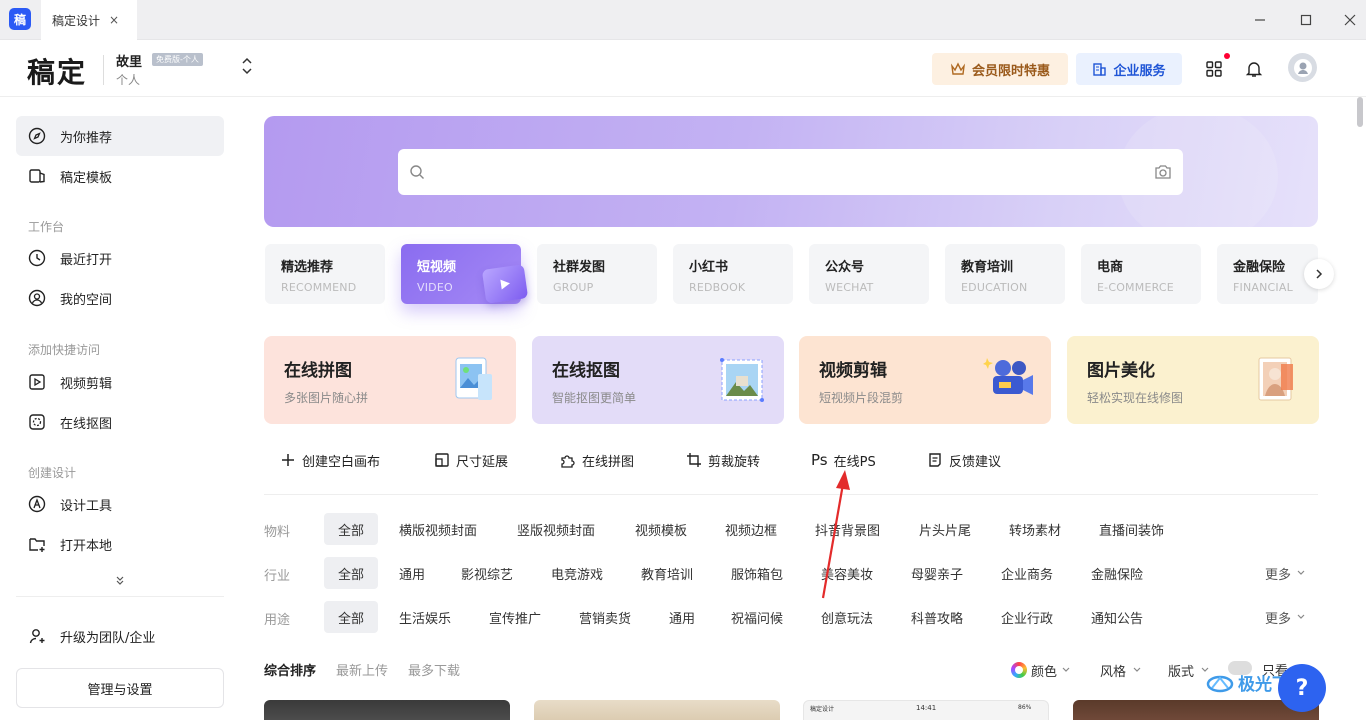 This screenshot has height=720, width=1366. I want to click on sort-tab-newest: 最新上传, so click(362, 670).